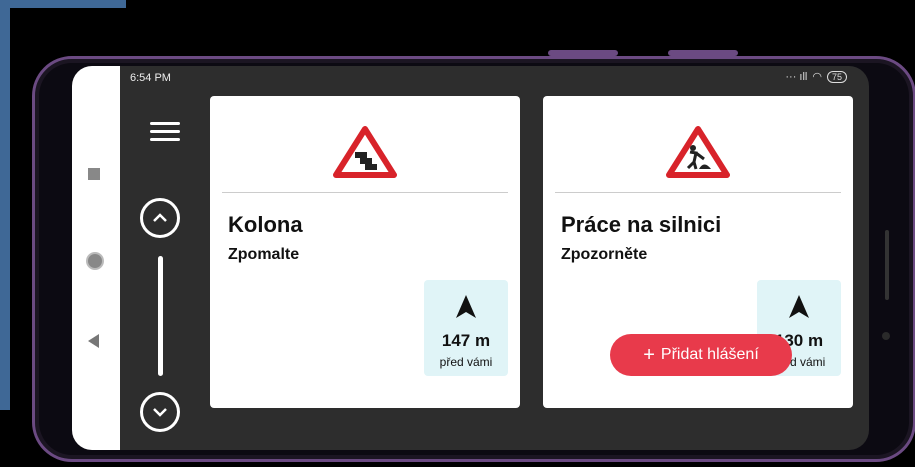 The width and height of the screenshot is (915, 467). What do you see at coordinates (94, 174) in the screenshot?
I see `recents-icon` at bounding box center [94, 174].